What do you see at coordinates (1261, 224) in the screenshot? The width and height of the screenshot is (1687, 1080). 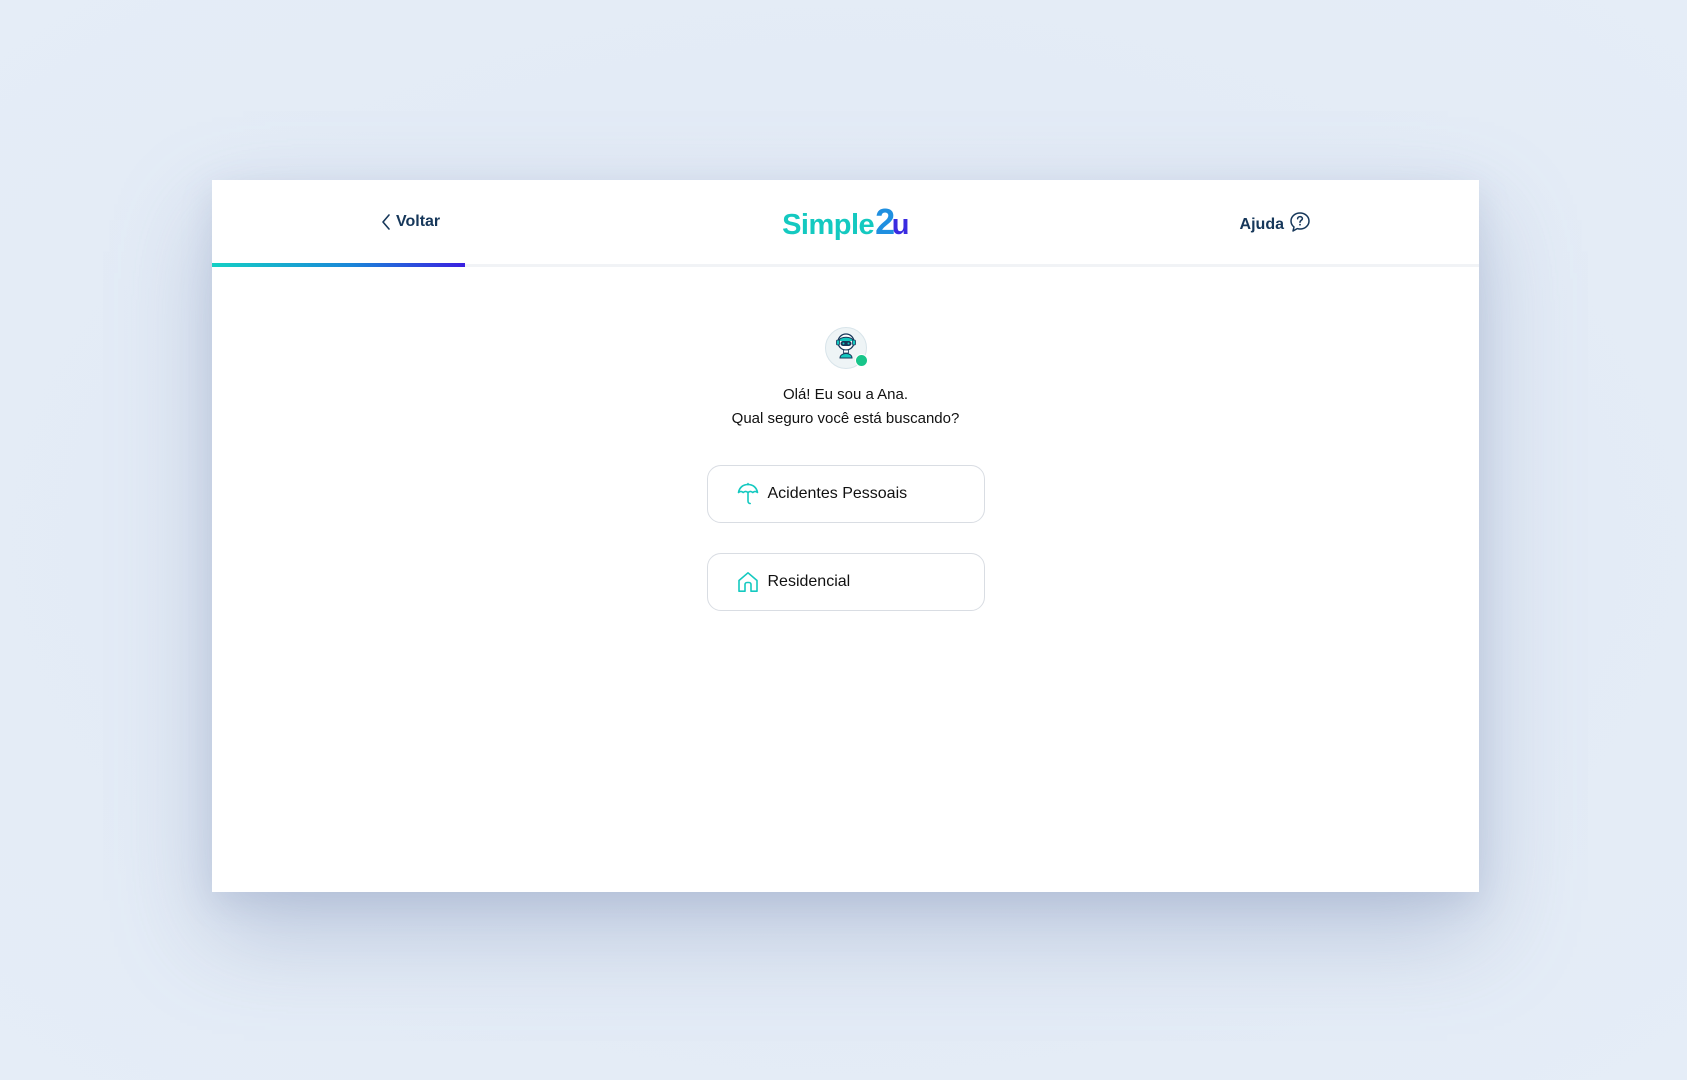 I see `help-label: Ajuda` at bounding box center [1261, 224].